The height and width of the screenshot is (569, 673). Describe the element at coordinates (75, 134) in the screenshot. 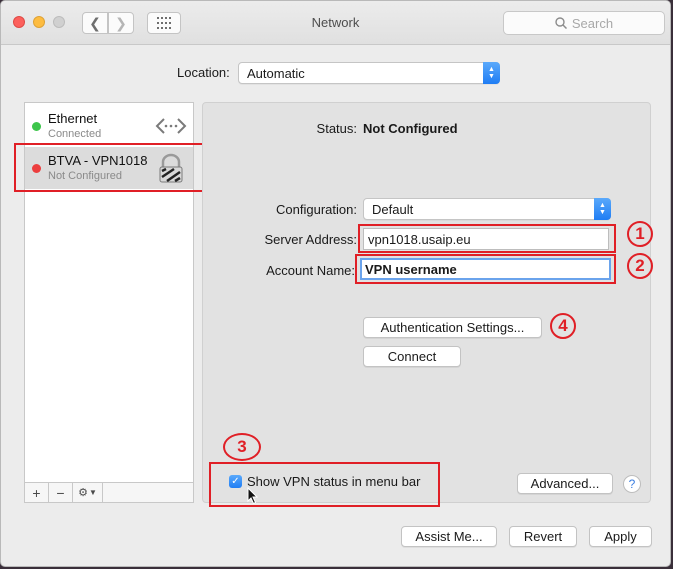

I see `service-status: Connected` at that location.